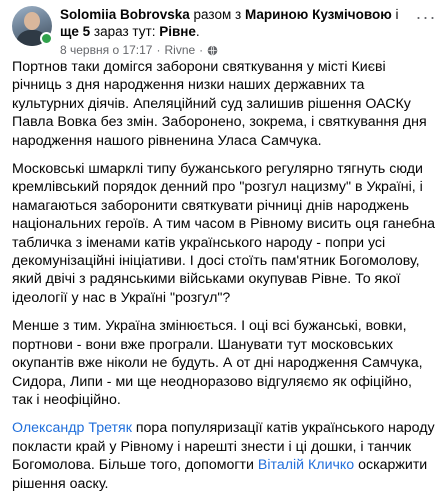 Image resolution: width=448 pixels, height=503 pixels. Describe the element at coordinates (125, 14) in the screenshot. I see `author-name-link: Solomiia Bobrovska` at that location.